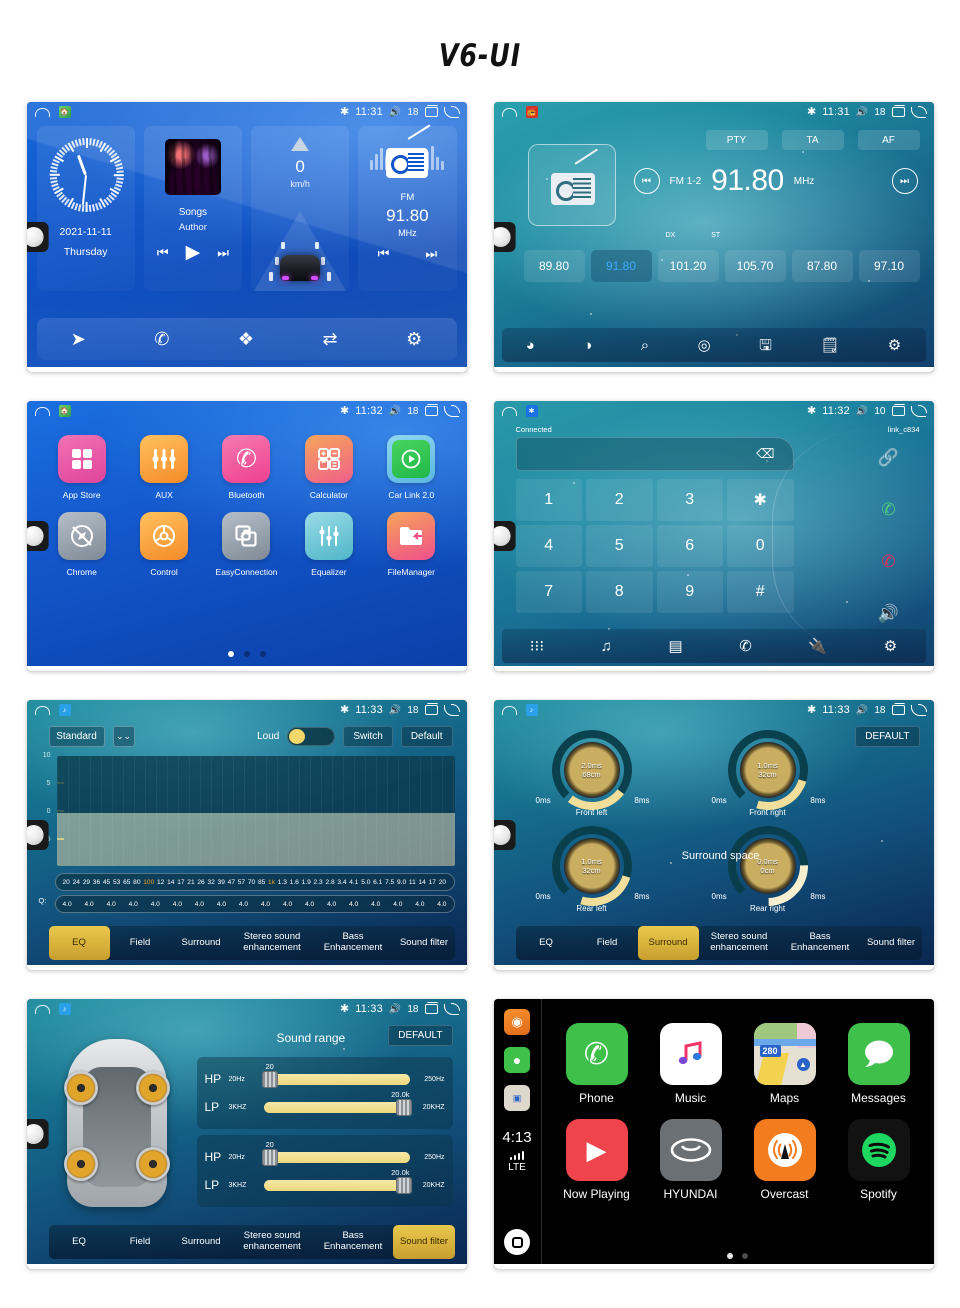 Image resolution: width=960 pixels, height=1308 pixels. I want to click on play-button: ▶, so click(193, 252).